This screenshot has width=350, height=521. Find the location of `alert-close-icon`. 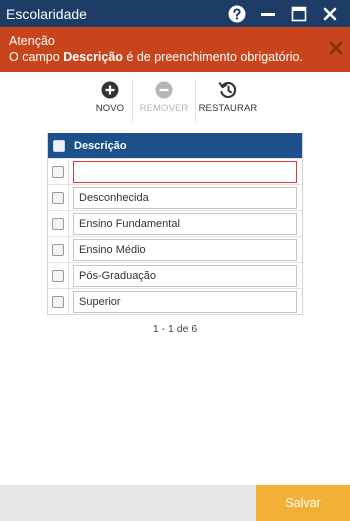

alert-close-icon is located at coordinates (336, 48).